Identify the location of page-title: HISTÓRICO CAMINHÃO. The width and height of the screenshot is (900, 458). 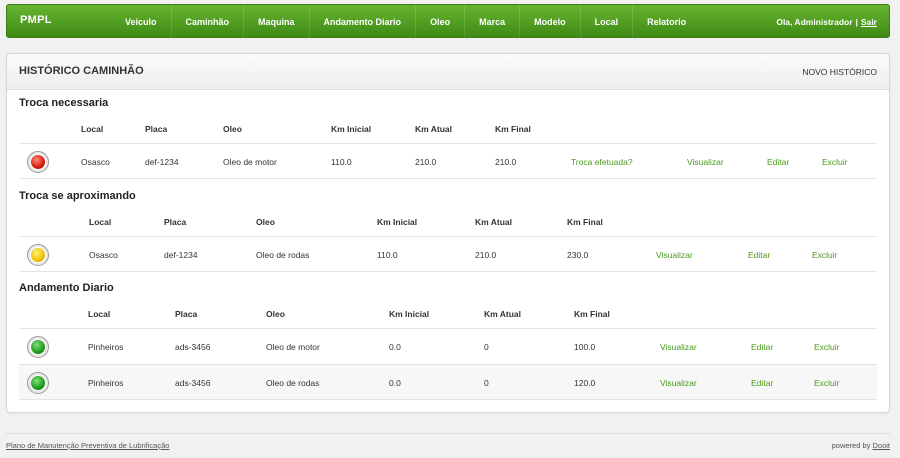
(81, 71).